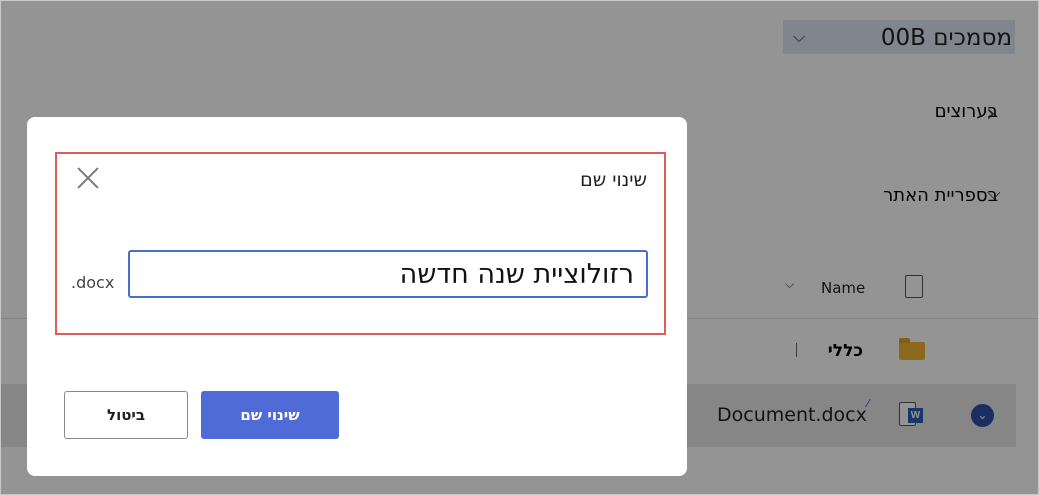 The image size is (1039, 495). Describe the element at coordinates (93, 282) in the screenshot. I see `file-extension-label: .docx` at that location.